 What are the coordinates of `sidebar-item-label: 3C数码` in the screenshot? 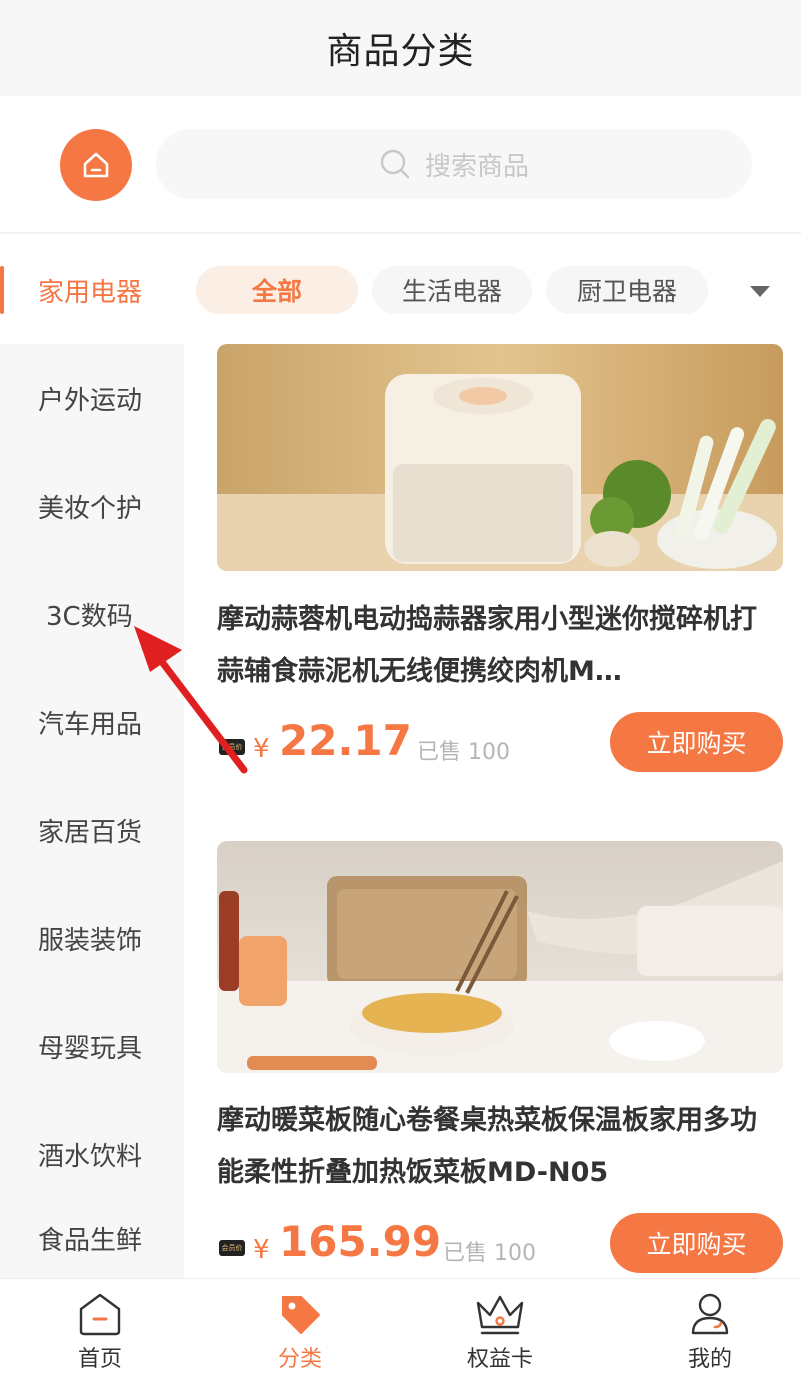 It's located at (89, 616).